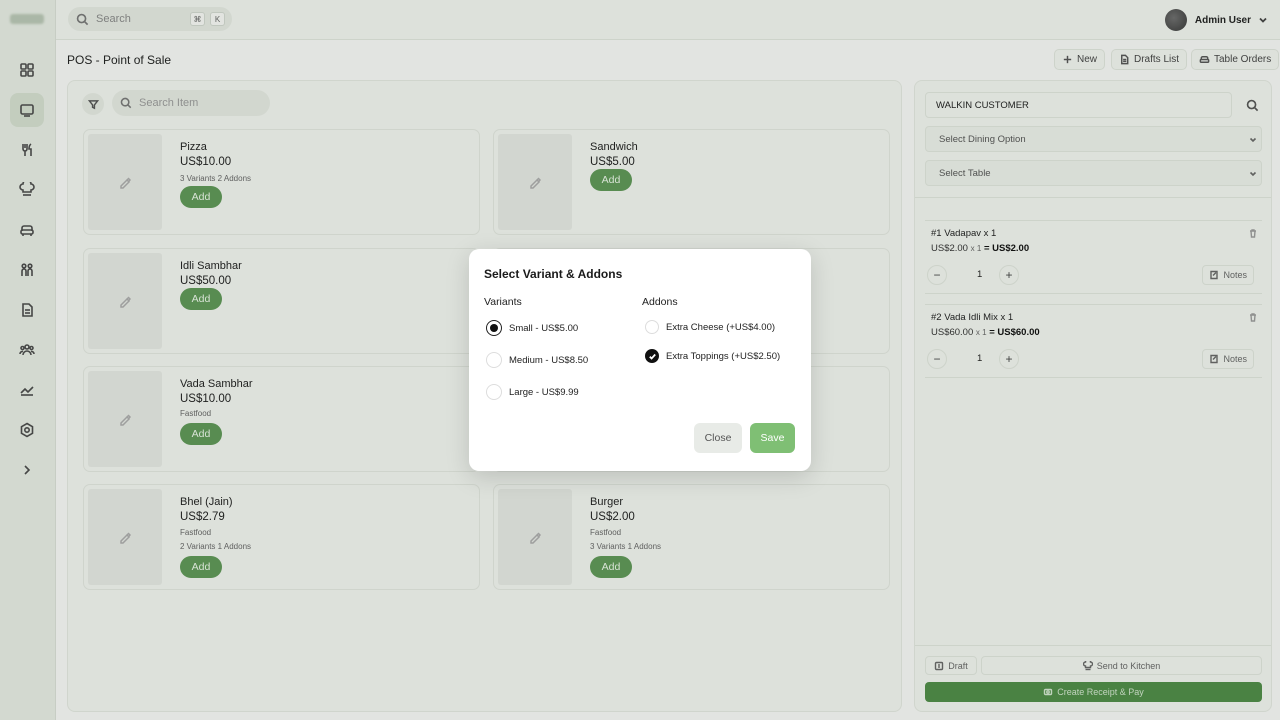  I want to click on variant-label: Medium - US$8.50, so click(549, 360).